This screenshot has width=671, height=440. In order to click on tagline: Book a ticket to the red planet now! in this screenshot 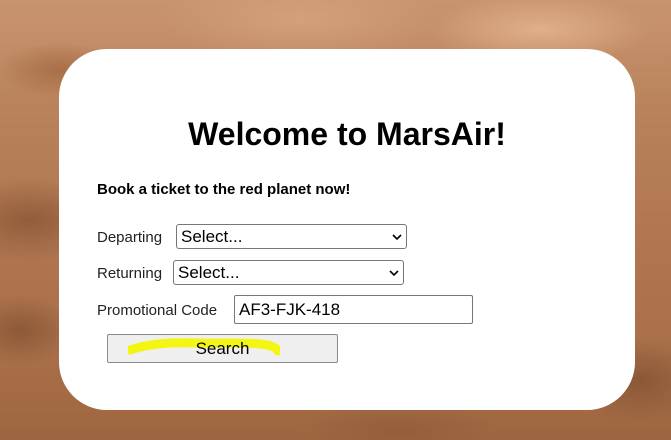, I will do `click(224, 189)`.